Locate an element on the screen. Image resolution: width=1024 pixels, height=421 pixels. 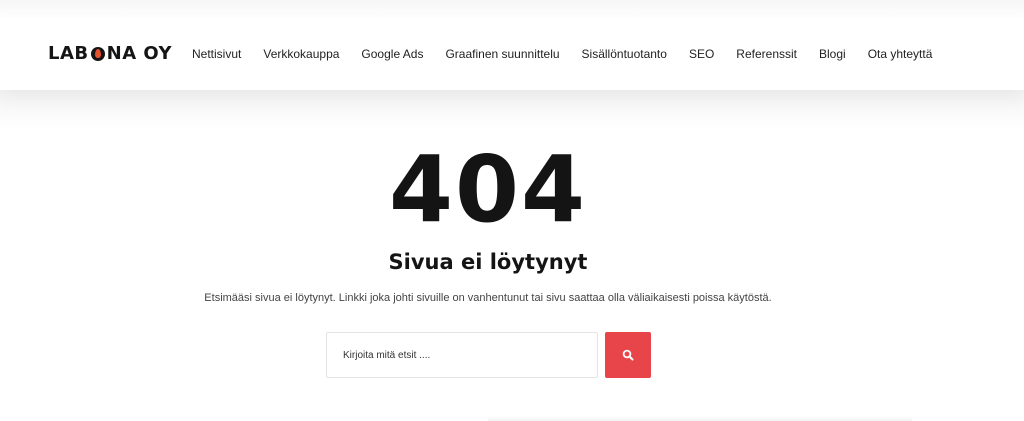
search-icon is located at coordinates (628, 355).